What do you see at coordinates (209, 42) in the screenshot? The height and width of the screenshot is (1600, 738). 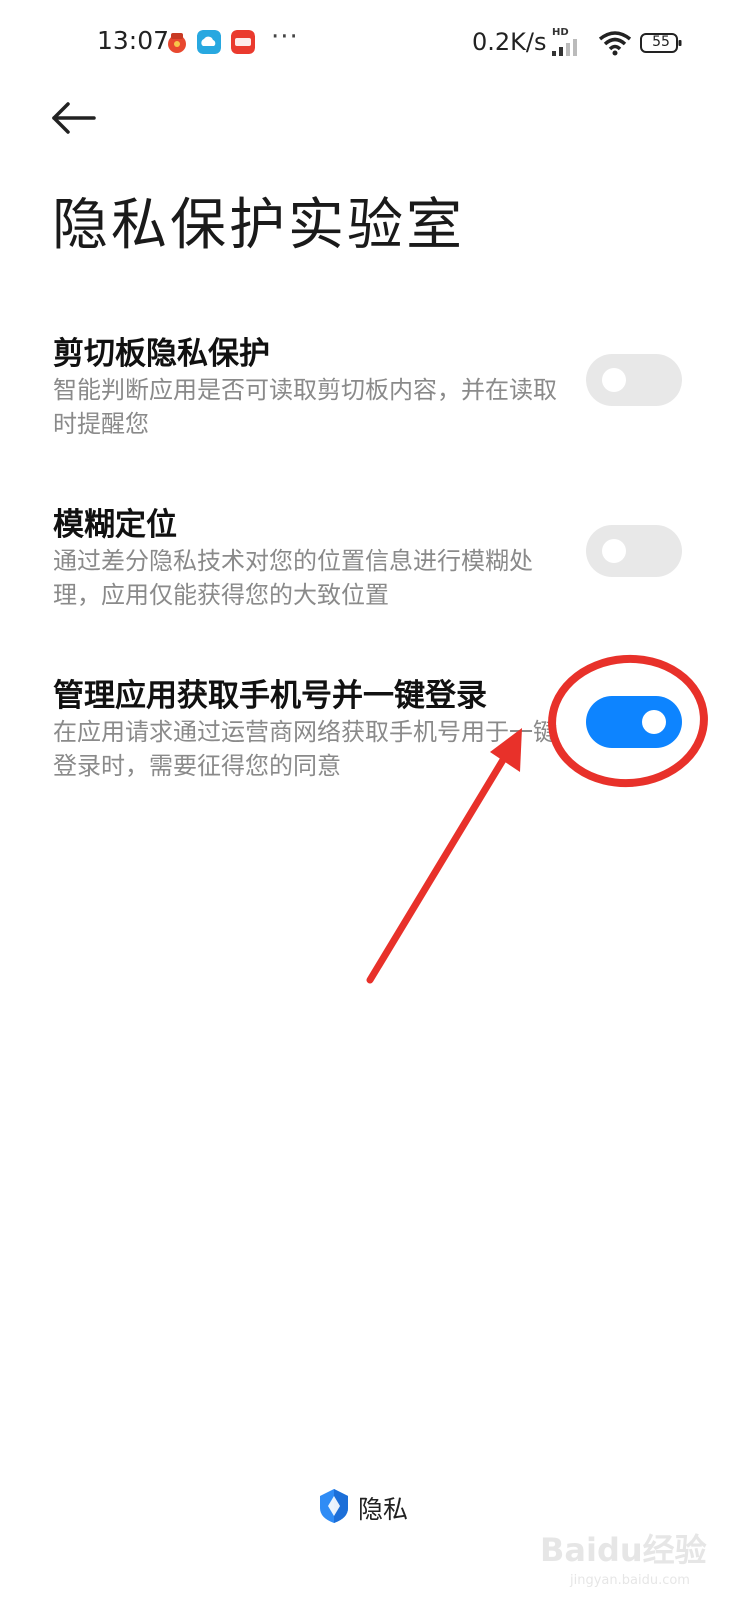 I see `cloud-app-icon` at bounding box center [209, 42].